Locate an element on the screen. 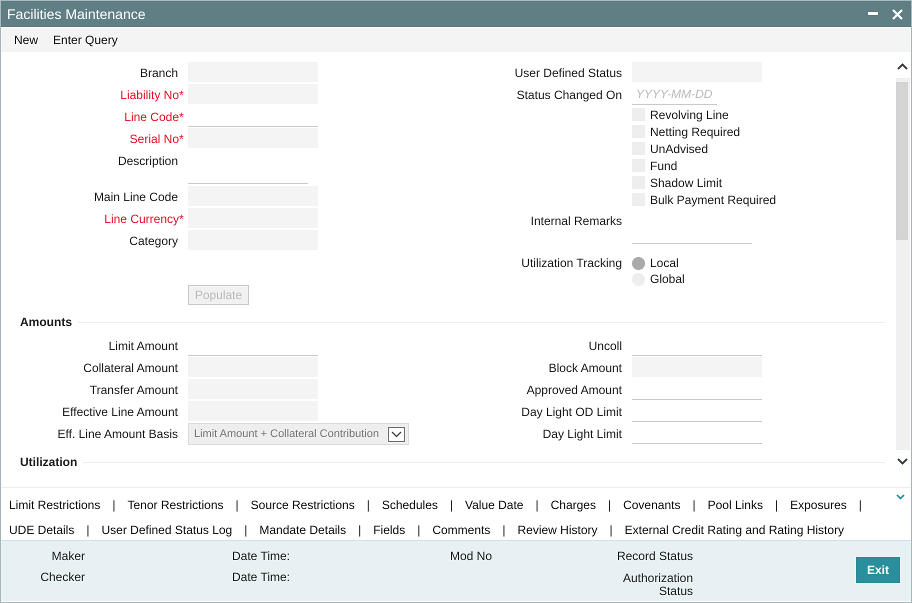 This screenshot has width=912, height=603. tab-link: Exposures is located at coordinates (818, 505).